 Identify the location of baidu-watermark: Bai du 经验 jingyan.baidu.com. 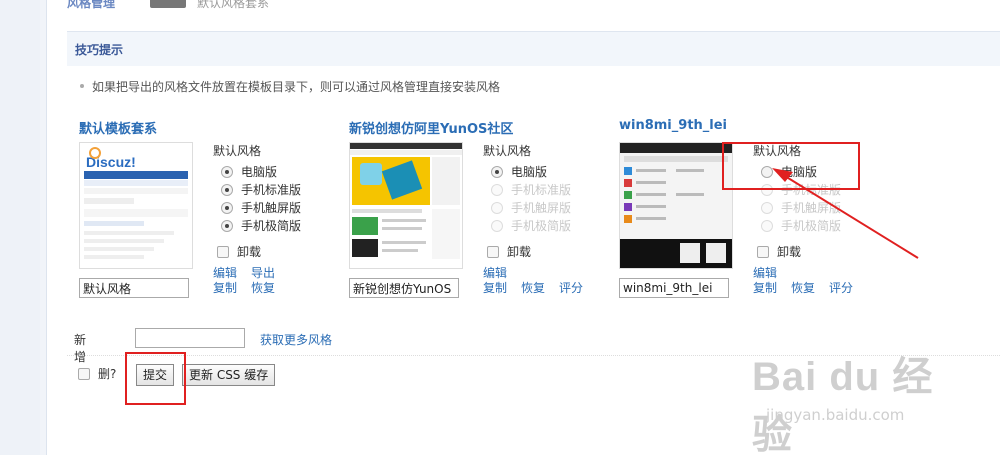
(852, 400).